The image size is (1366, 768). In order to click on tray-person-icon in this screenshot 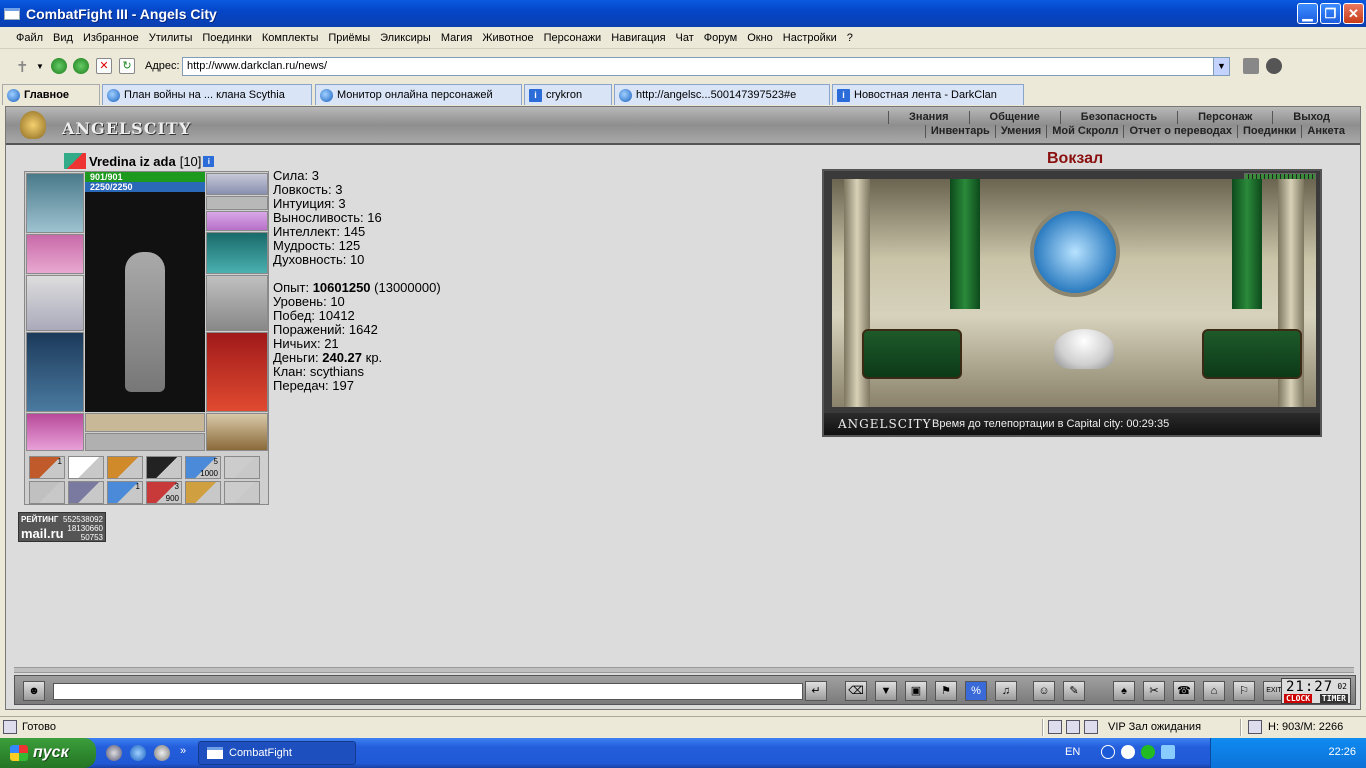, I will do `click(1128, 752)`.